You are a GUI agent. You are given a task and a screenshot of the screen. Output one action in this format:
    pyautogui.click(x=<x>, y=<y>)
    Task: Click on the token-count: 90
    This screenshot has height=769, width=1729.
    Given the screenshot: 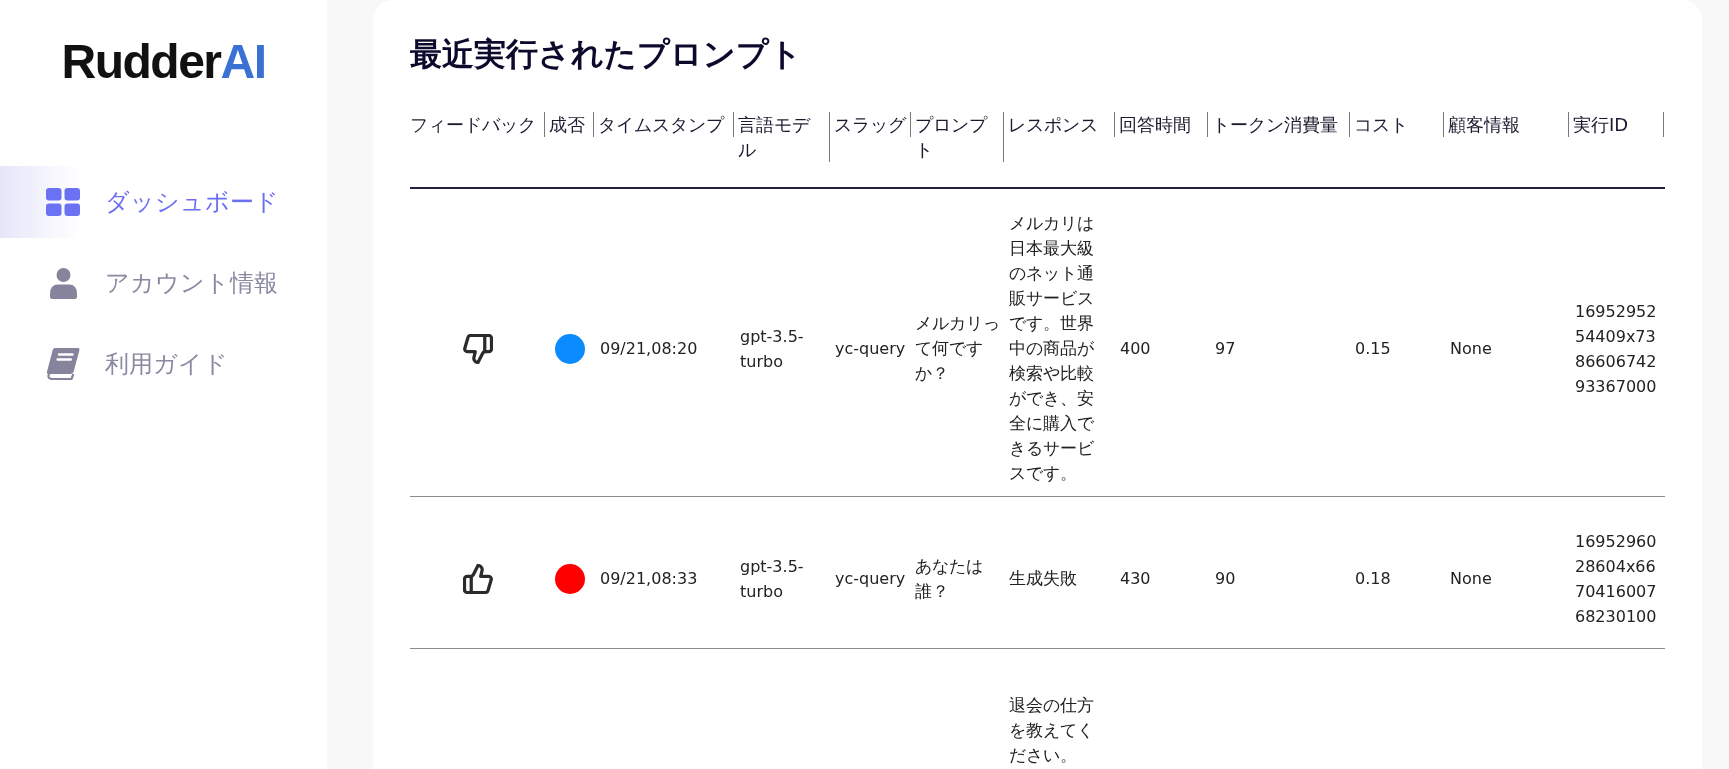 What is the action you would take?
    pyautogui.click(x=1225, y=579)
    